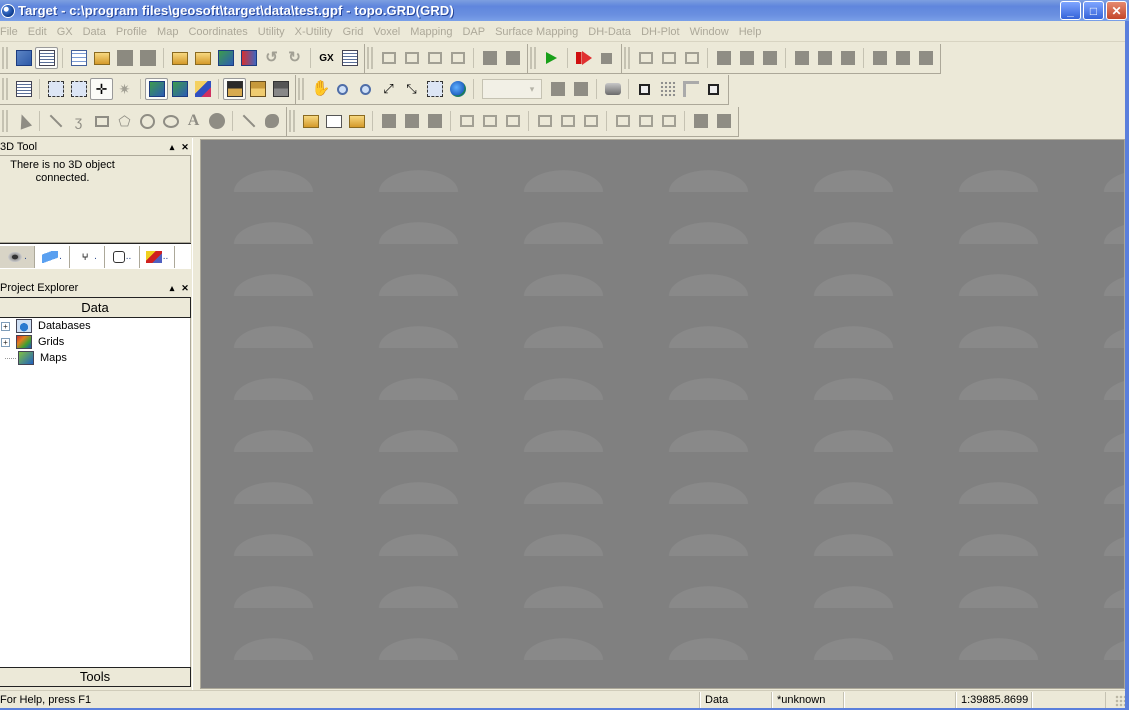 The height and width of the screenshot is (710, 1129). Describe the element at coordinates (434, 89) in the screenshot. I see `zoom-window-button` at that location.